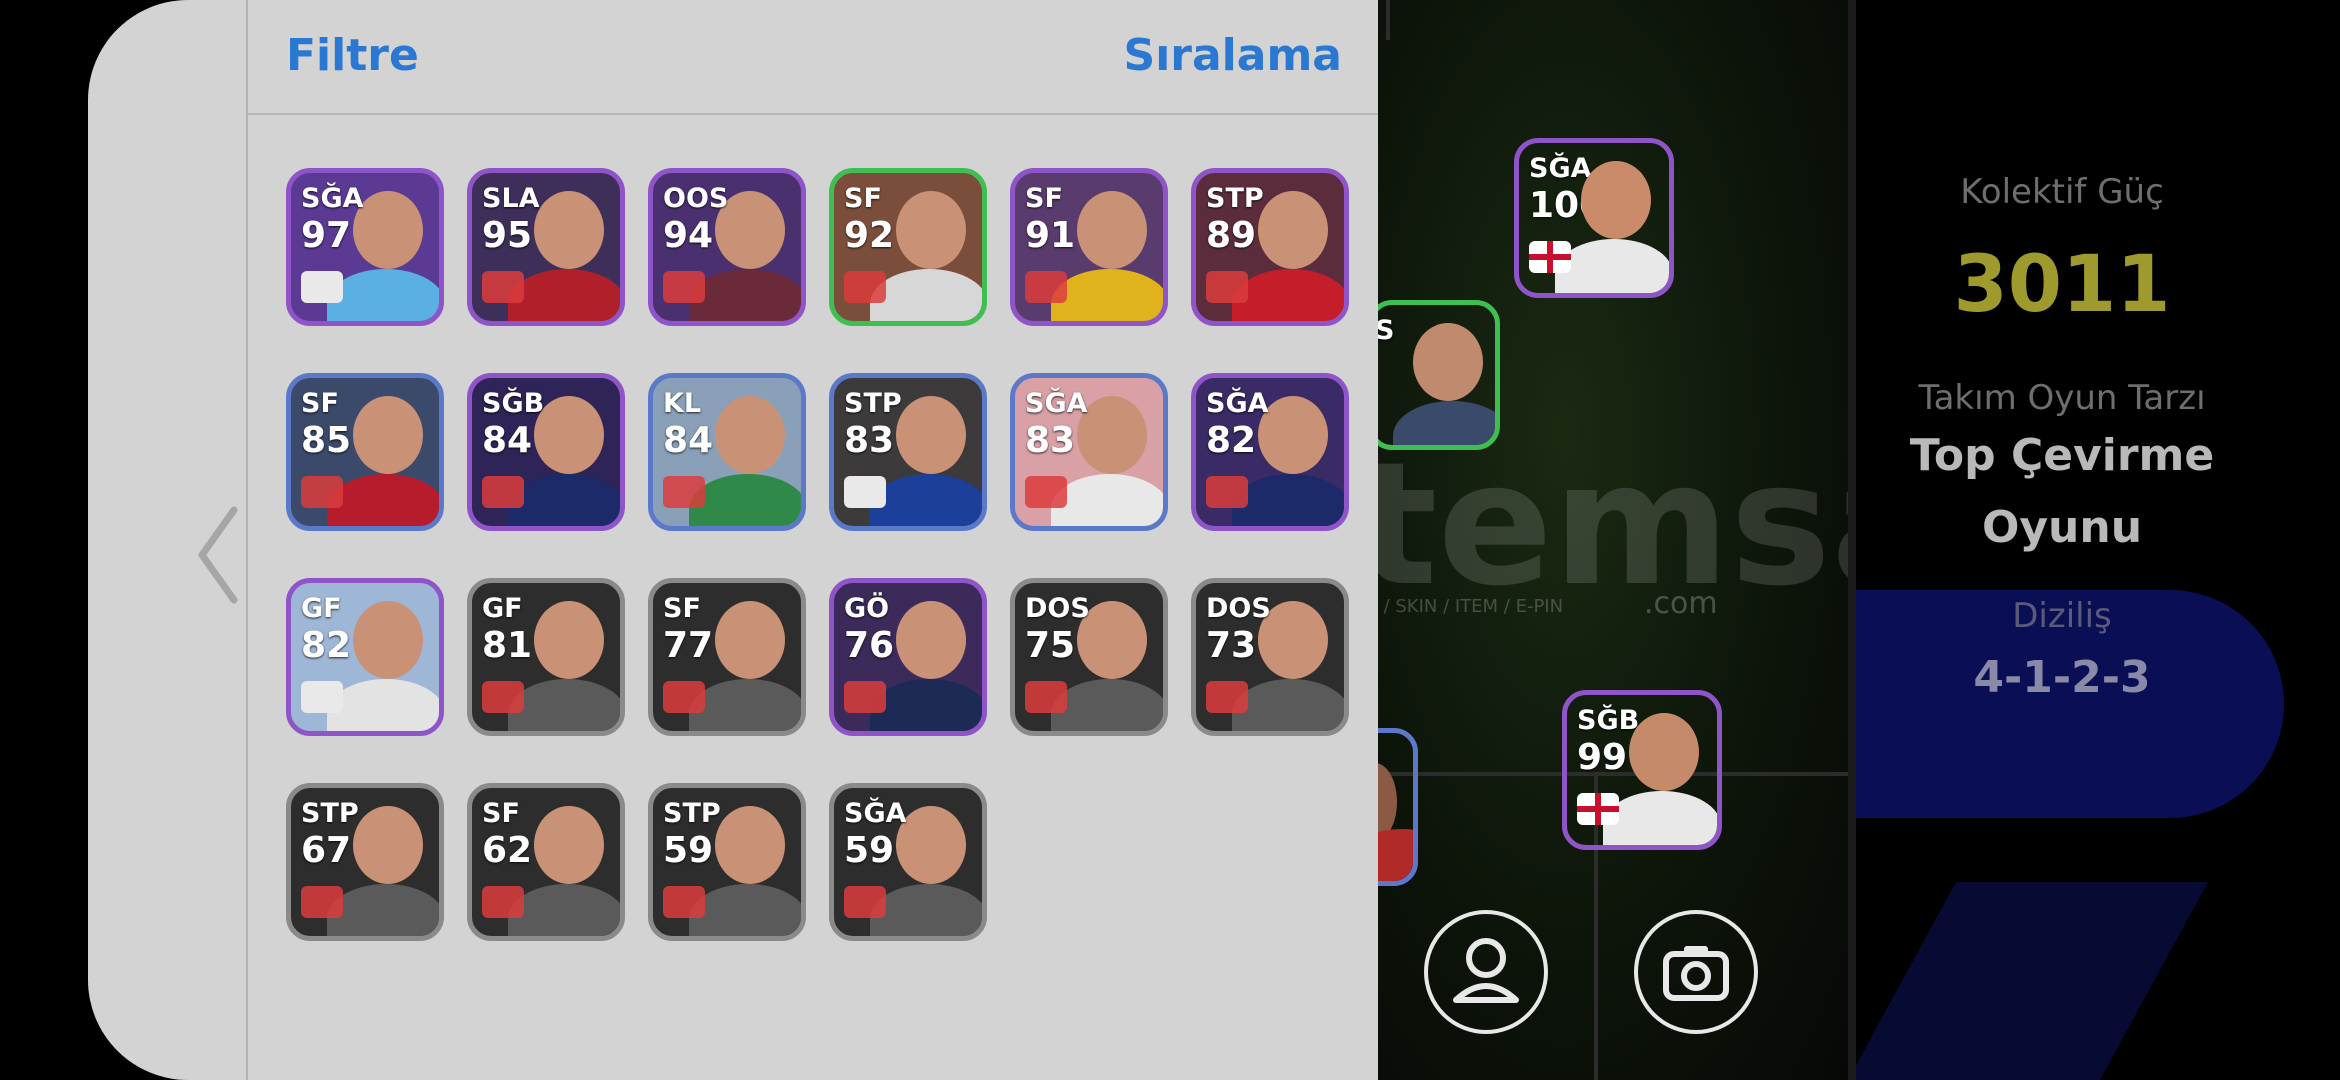 The image size is (2340, 1080). I want to click on card-rating: 95, so click(507, 235).